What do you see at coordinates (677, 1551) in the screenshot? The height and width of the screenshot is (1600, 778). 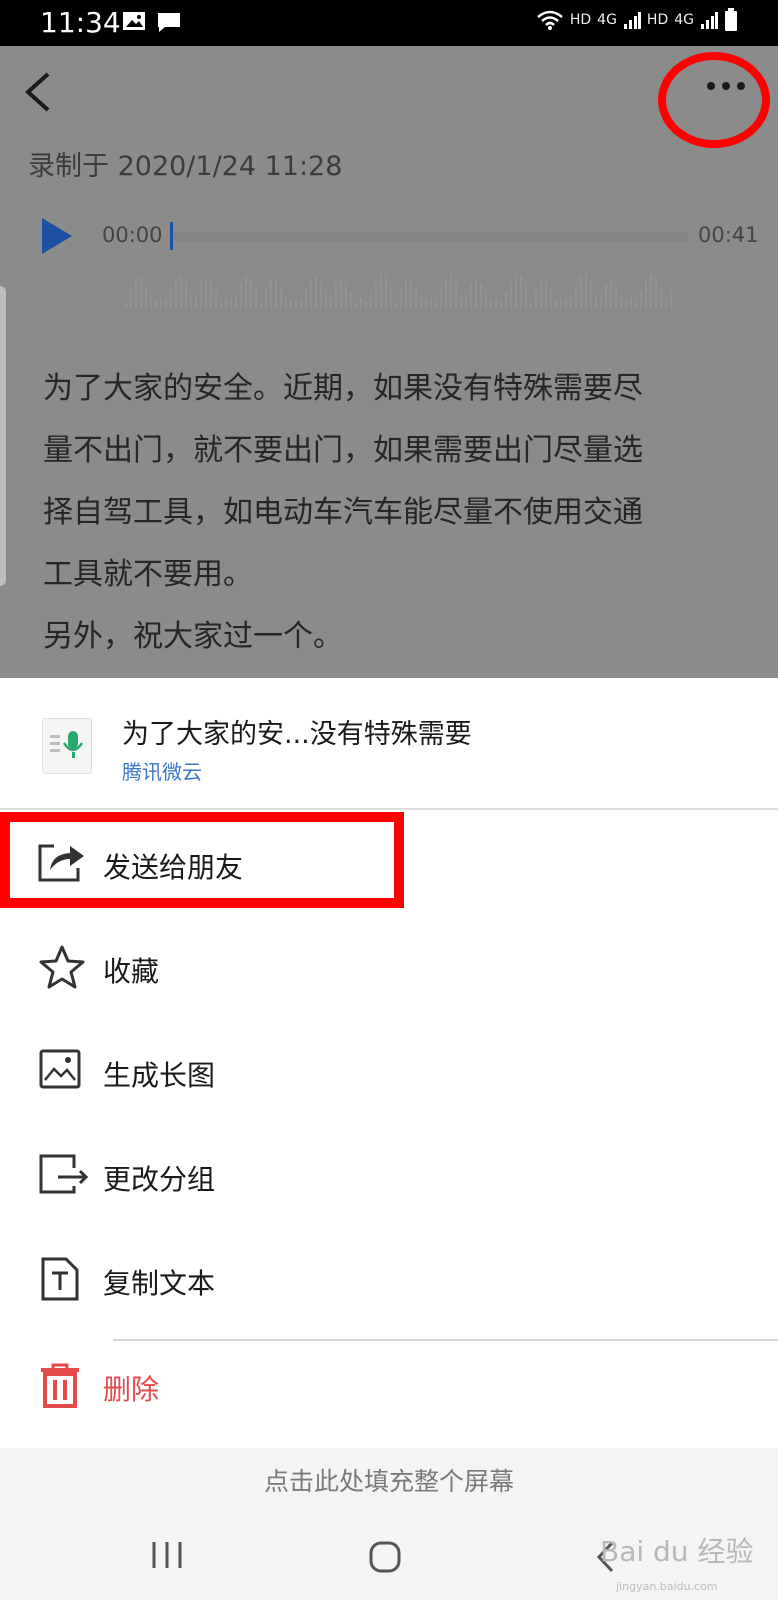 I see `watermark-brand: Bai du 经验` at bounding box center [677, 1551].